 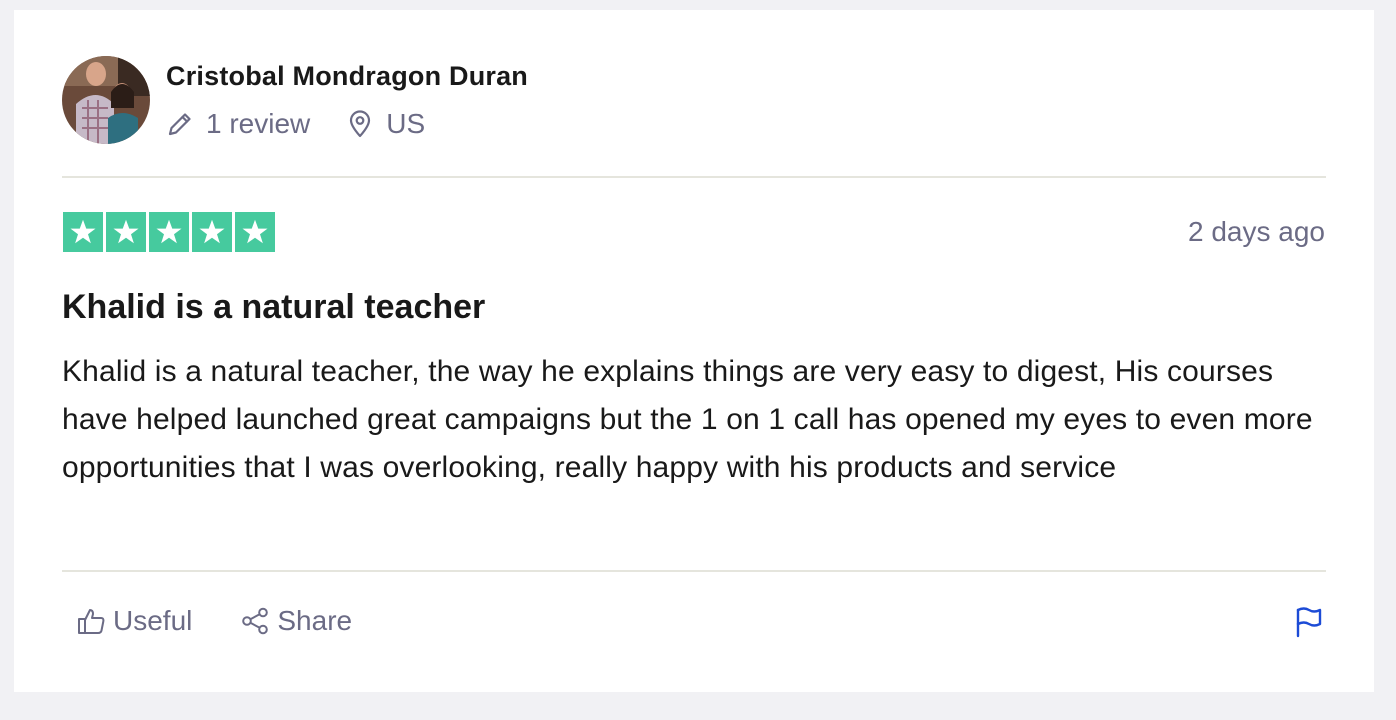 I want to click on review-count-label: 1 review, so click(x=258, y=123).